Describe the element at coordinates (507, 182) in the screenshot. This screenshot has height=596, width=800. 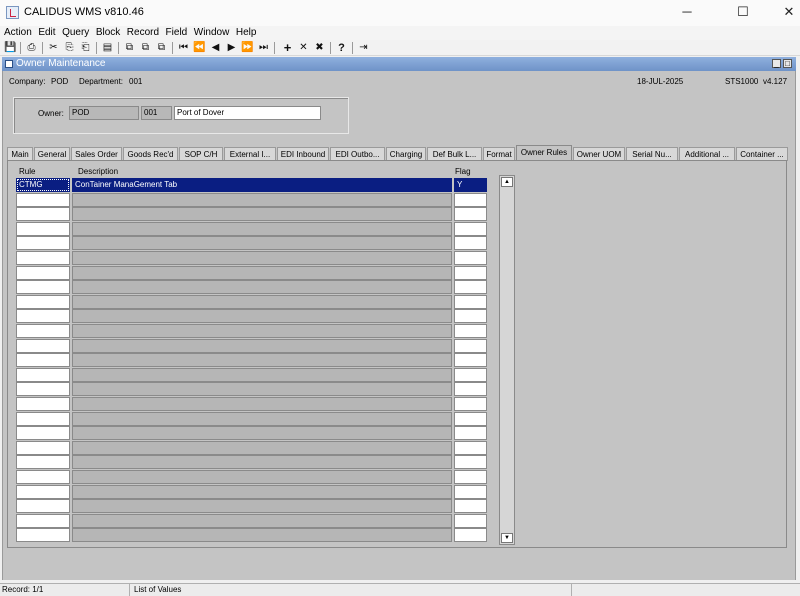
I see `scroll-up-arrow-icon: ▲` at that location.